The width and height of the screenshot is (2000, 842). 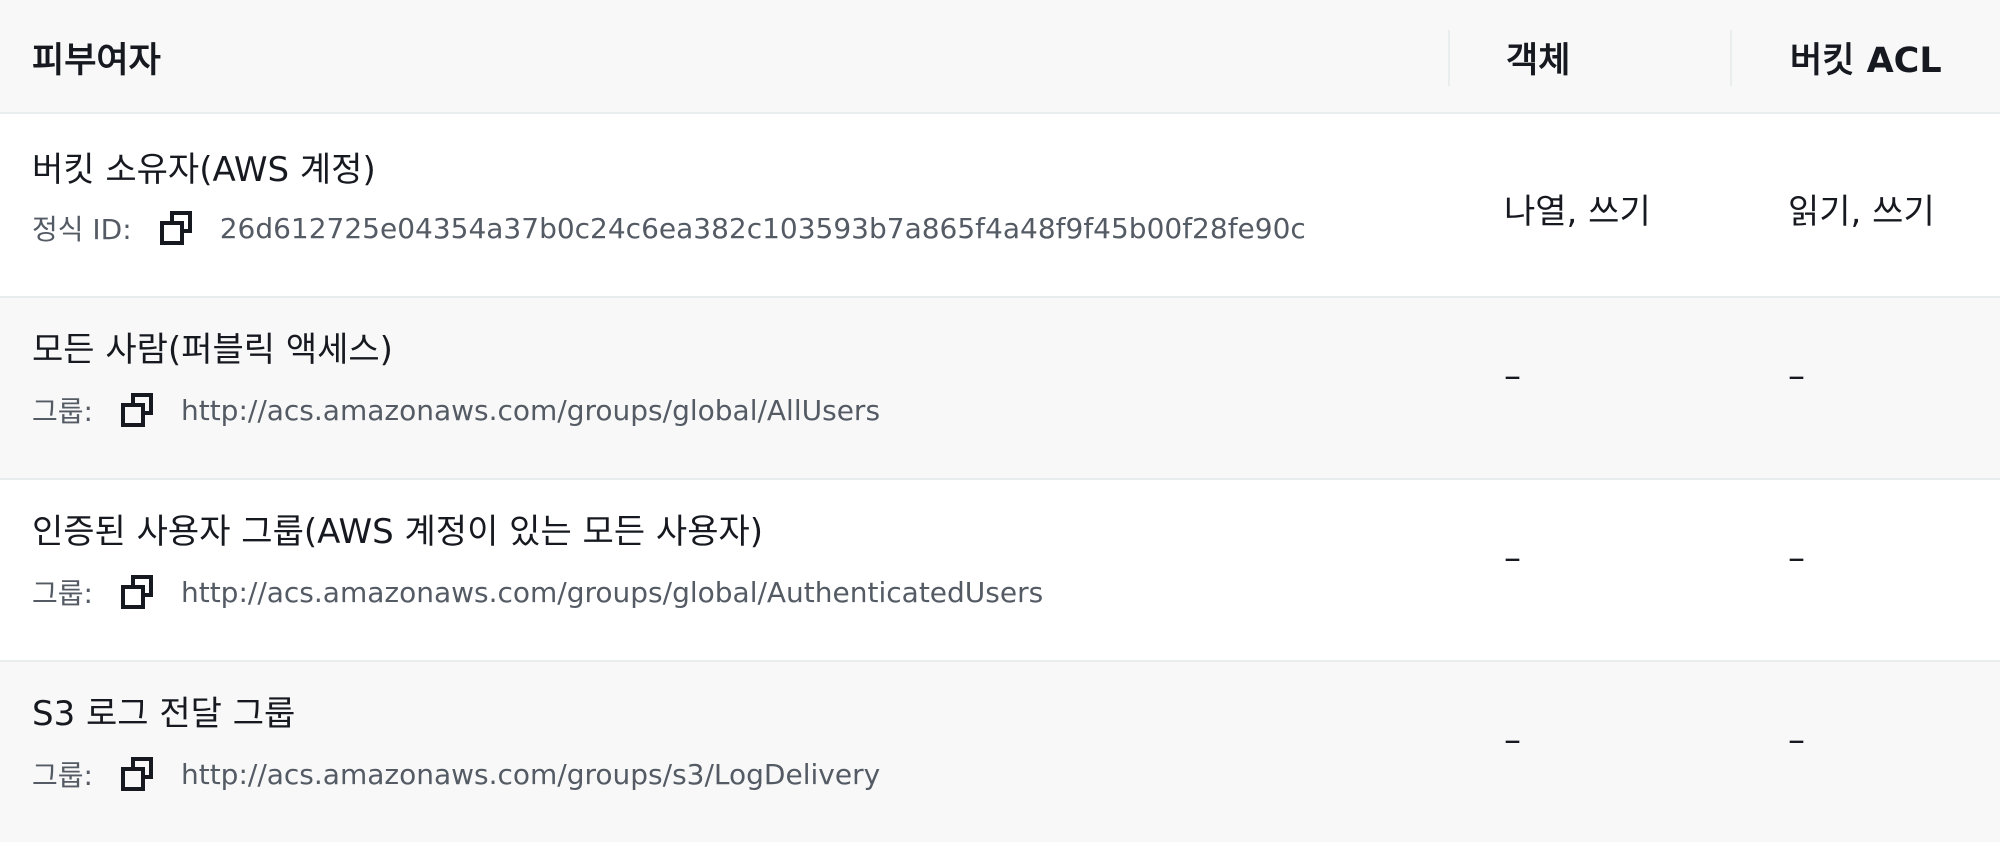 I want to click on grantee-name: 인증된 사용자 그룹(AWS 계정이 있는 모든 사용자), so click(x=398, y=532).